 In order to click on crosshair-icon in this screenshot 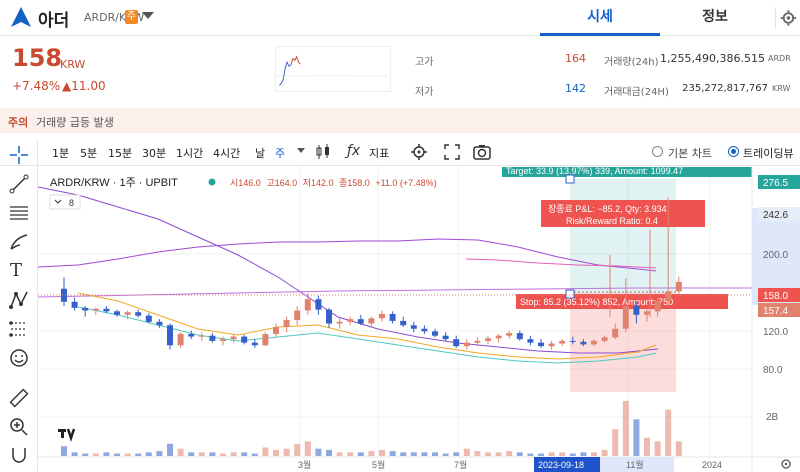, I will do `click(19, 155)`.